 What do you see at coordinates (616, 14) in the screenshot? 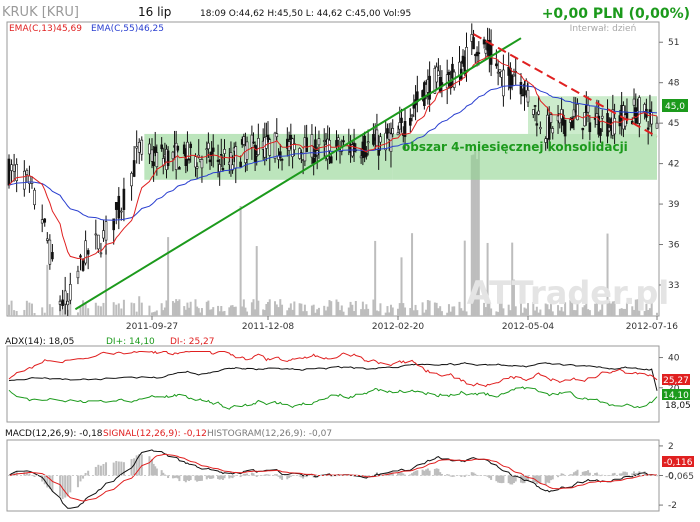
I see `change-label: +0,00 PLN (0,00%)` at bounding box center [616, 14].